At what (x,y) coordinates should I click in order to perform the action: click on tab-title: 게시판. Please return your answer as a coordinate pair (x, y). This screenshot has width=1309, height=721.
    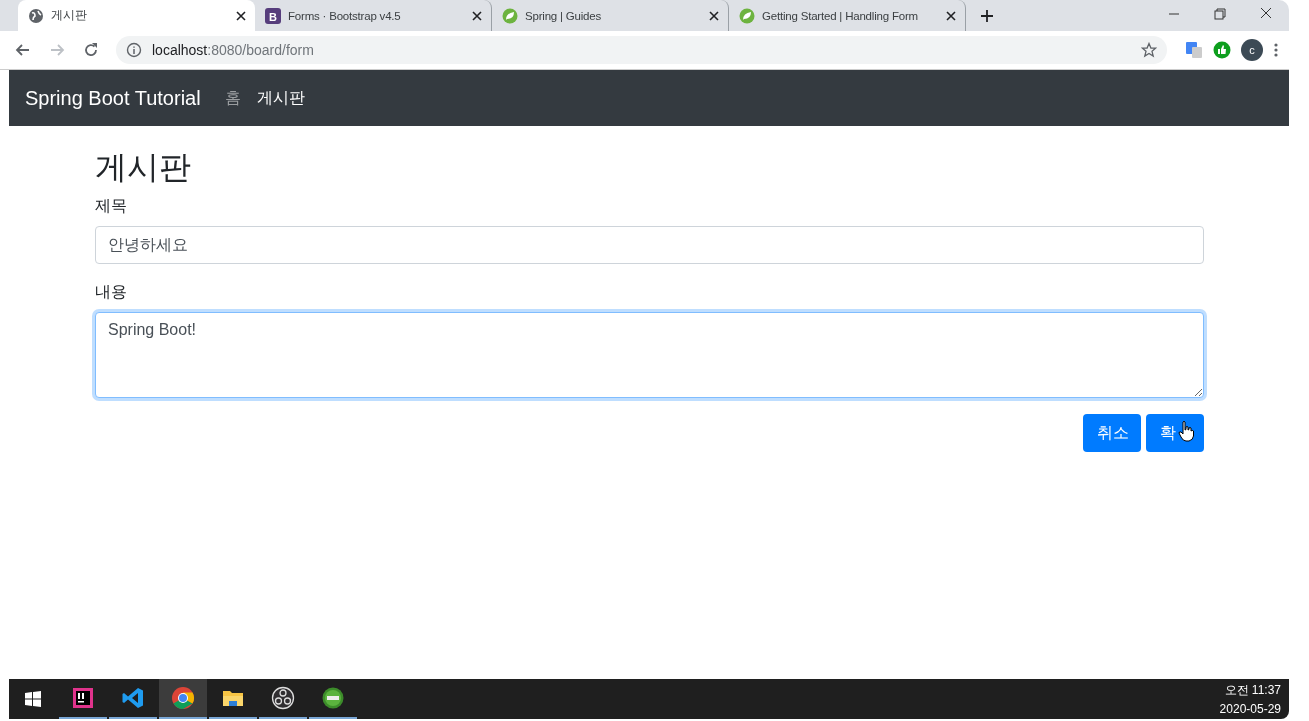
    Looking at the image, I should click on (69, 15).